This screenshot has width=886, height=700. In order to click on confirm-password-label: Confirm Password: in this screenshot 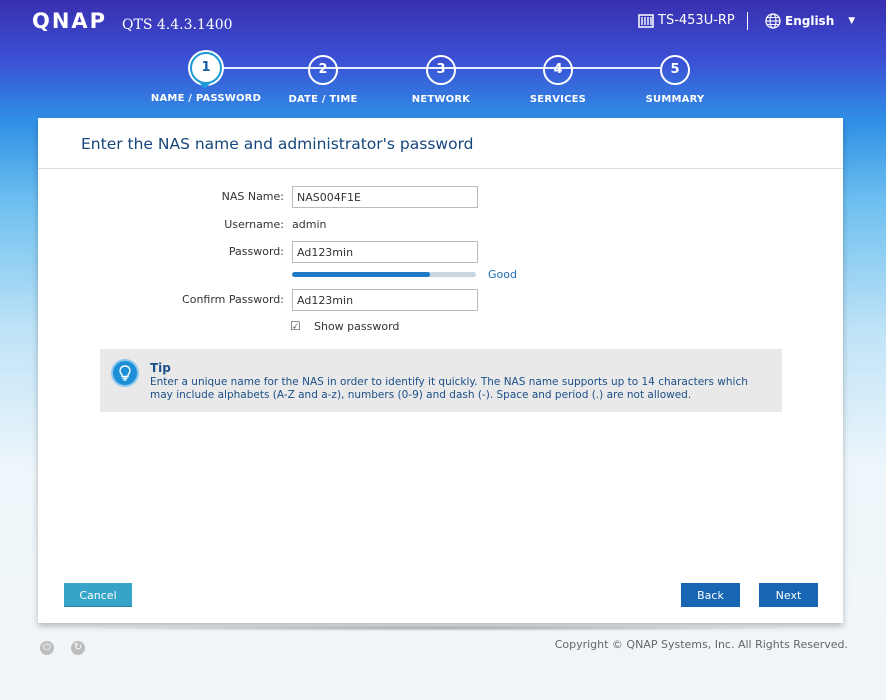, I will do `click(233, 299)`.